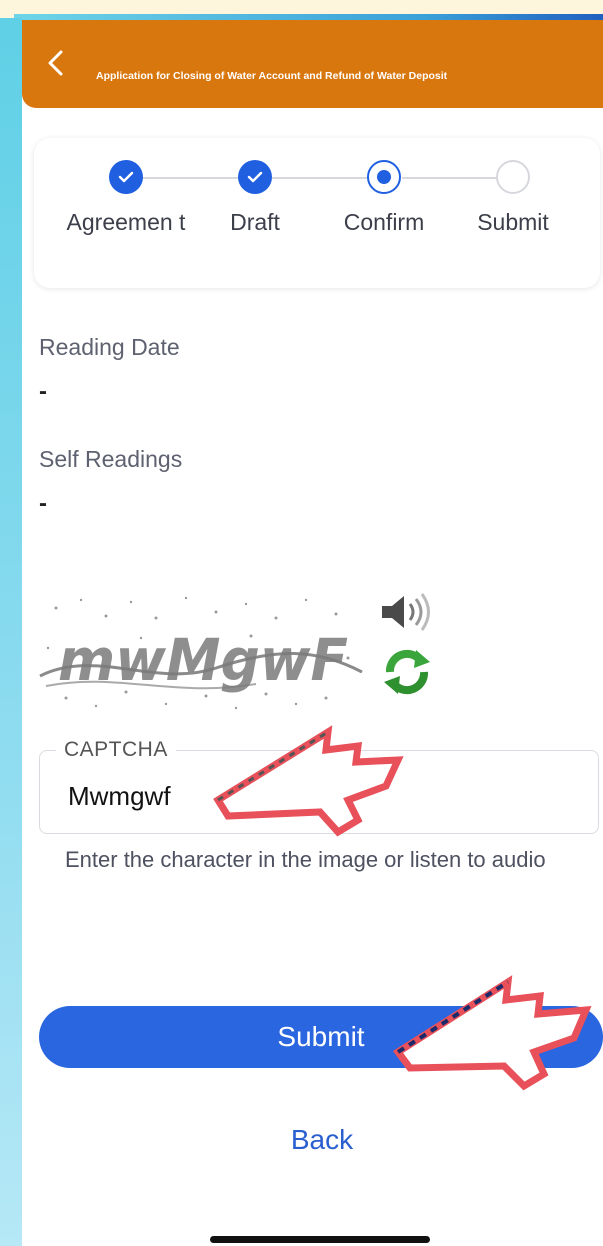  Describe the element at coordinates (116, 750) in the screenshot. I see `captcha-field-label: CAPTCHA` at that location.